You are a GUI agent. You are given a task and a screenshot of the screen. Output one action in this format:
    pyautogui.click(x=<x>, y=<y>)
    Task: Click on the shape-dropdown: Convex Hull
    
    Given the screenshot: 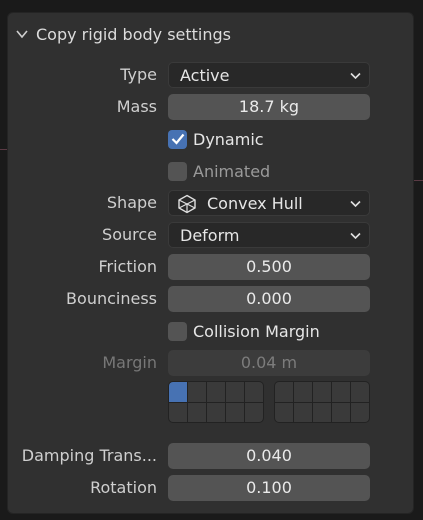 What is the action you would take?
    pyautogui.click(x=269, y=203)
    